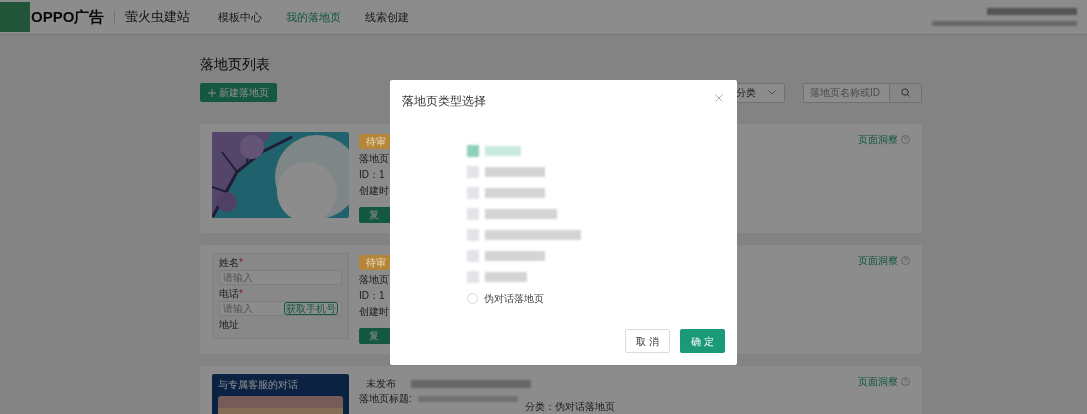 The image size is (1087, 414). I want to click on option-label: 伪对话落地页, so click(514, 298).